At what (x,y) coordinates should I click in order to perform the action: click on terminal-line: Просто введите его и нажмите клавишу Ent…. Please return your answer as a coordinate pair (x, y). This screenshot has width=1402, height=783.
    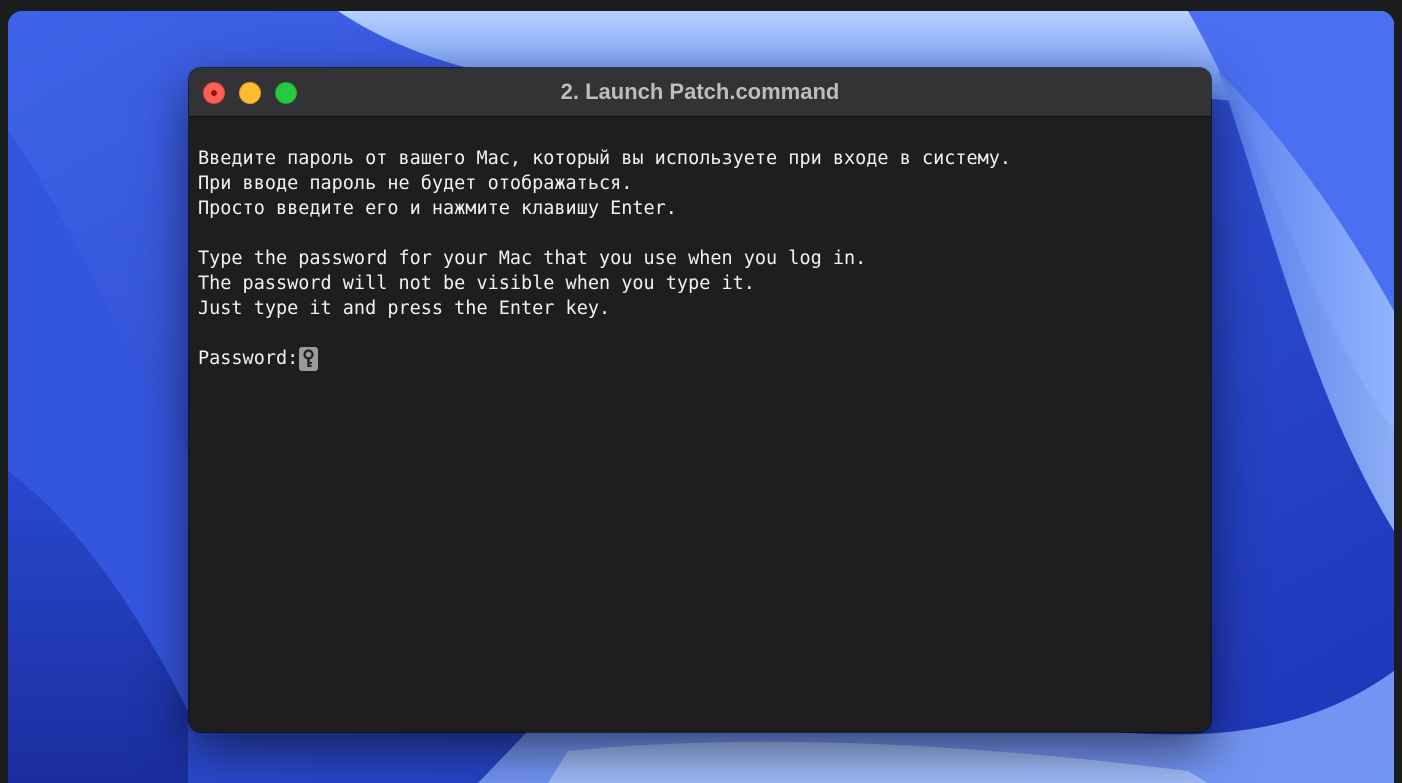
    Looking at the image, I should click on (437, 208).